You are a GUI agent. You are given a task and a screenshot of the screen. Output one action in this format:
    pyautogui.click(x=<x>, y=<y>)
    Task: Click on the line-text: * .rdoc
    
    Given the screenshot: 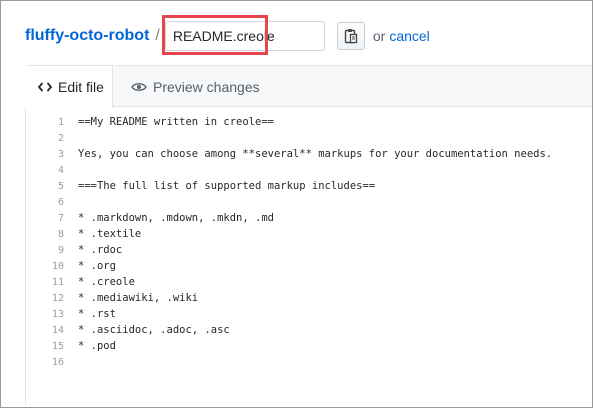 What is the action you would take?
    pyautogui.click(x=100, y=250)
    